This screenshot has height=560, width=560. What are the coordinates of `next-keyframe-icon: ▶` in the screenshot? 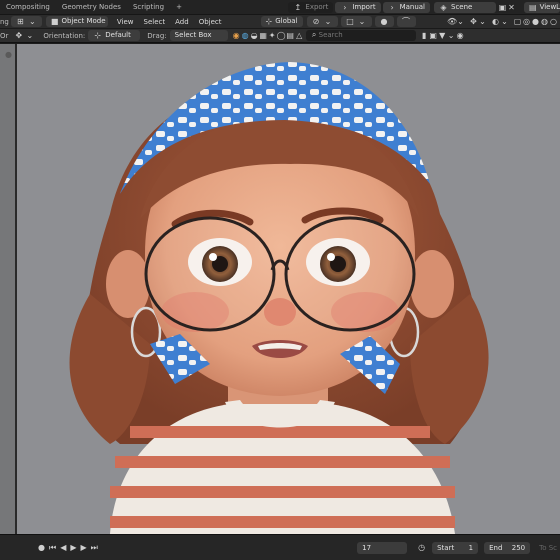 It's located at (84, 547).